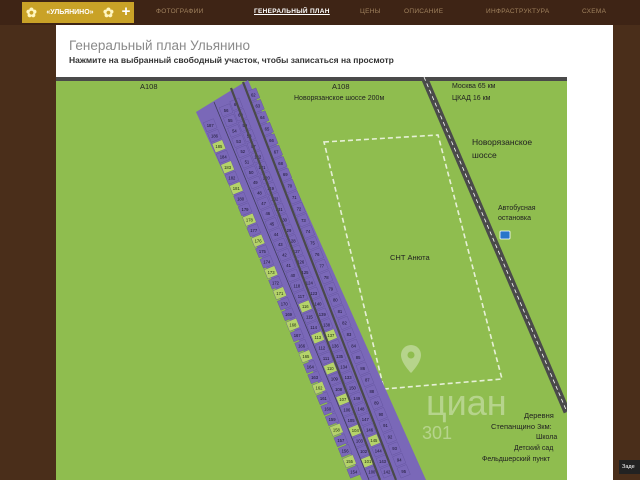 This screenshot has height=480, width=640. Describe the element at coordinates (370, 11) in the screenshot. I see `nav-prices: ЦЕНЫ` at that location.